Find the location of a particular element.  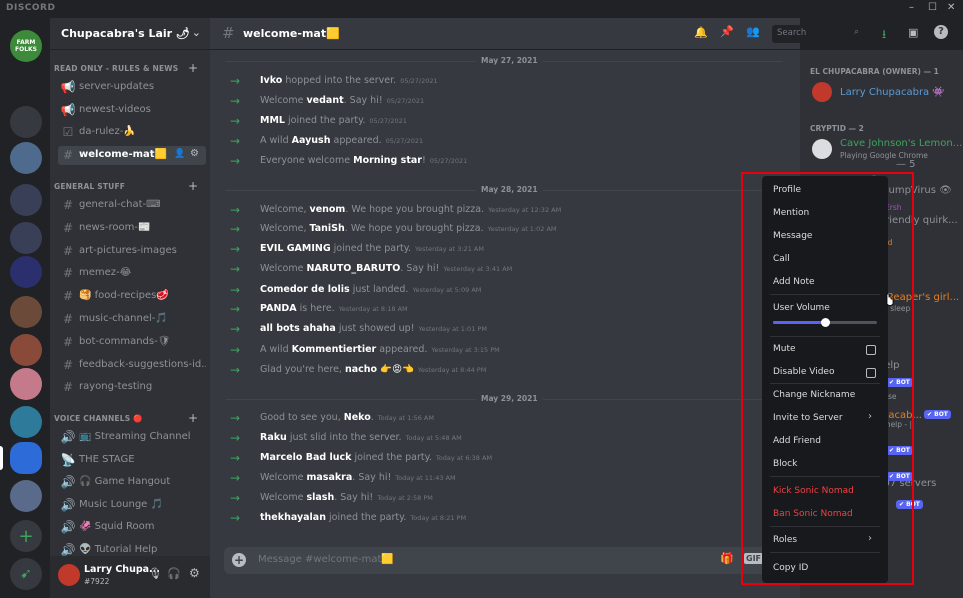

message-username: Ivko is located at coordinates (271, 80).